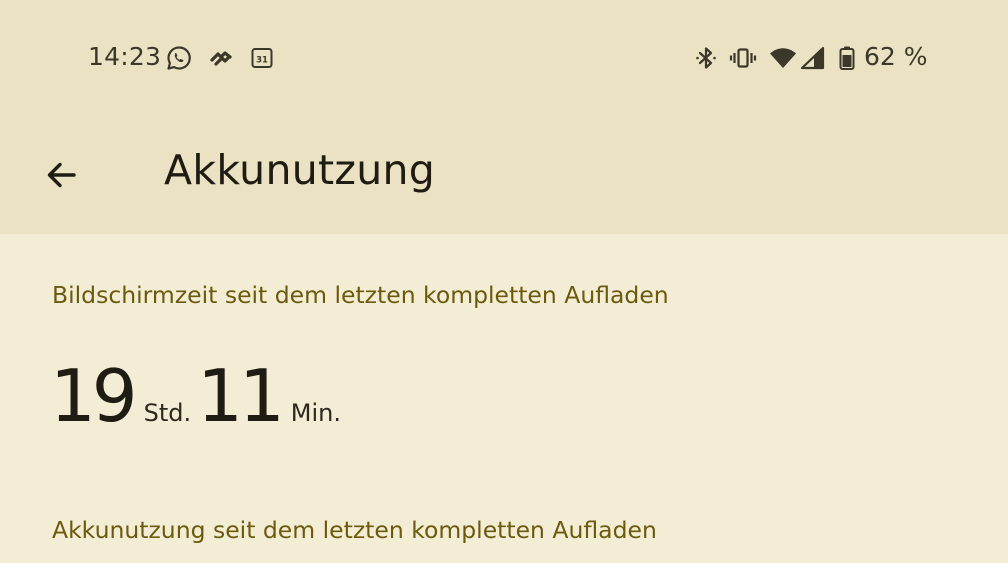 This screenshot has height=563, width=1008. What do you see at coordinates (179, 58) in the screenshot?
I see `whatsapp-icon` at bounding box center [179, 58].